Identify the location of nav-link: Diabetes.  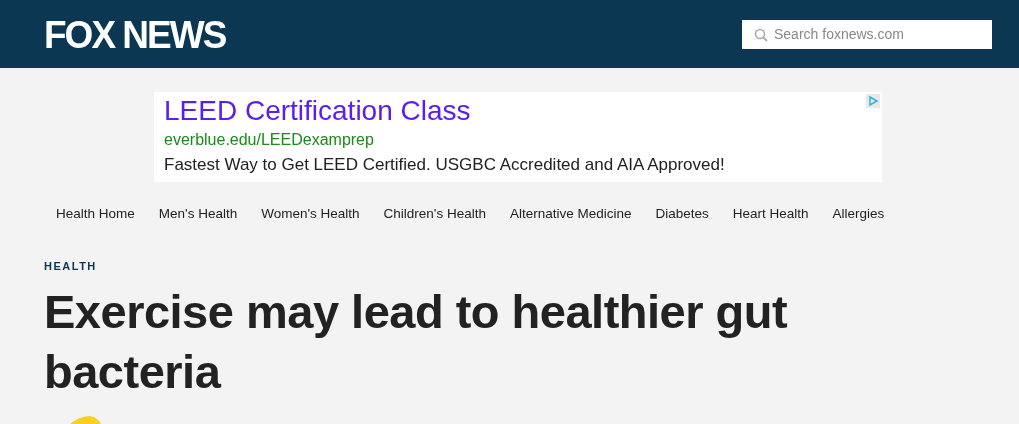
(682, 213).